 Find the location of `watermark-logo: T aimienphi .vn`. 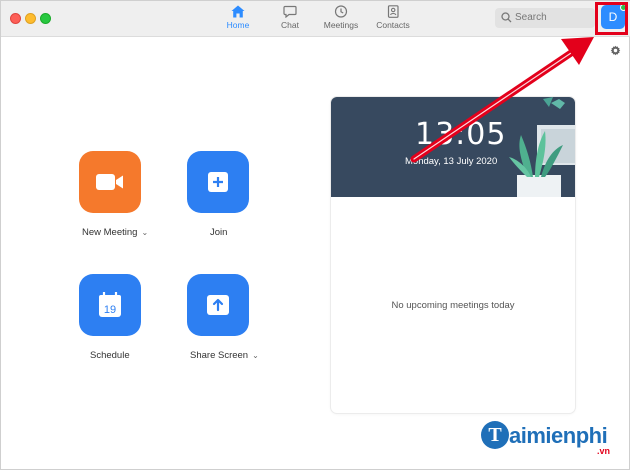

watermark-logo: T aimienphi .vn is located at coordinates (554, 439).